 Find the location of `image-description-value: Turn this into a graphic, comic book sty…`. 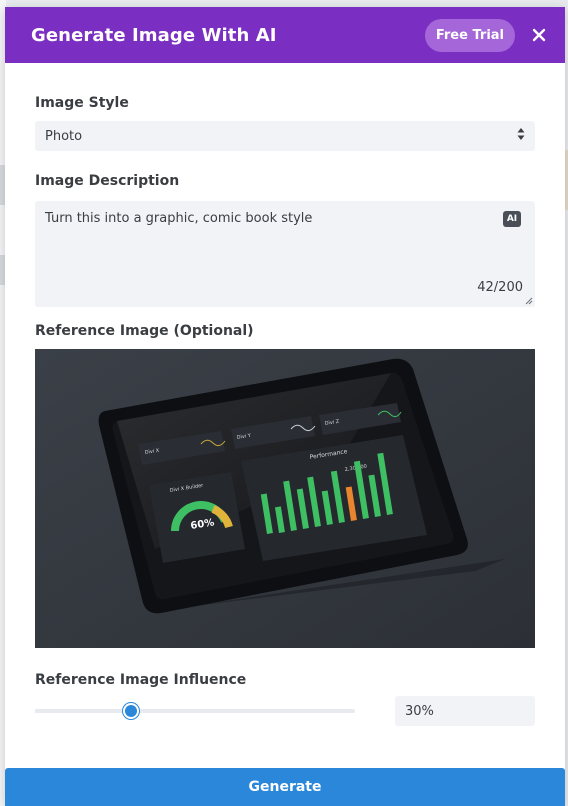

image-description-value: Turn this into a graphic, comic book sty… is located at coordinates (179, 218).